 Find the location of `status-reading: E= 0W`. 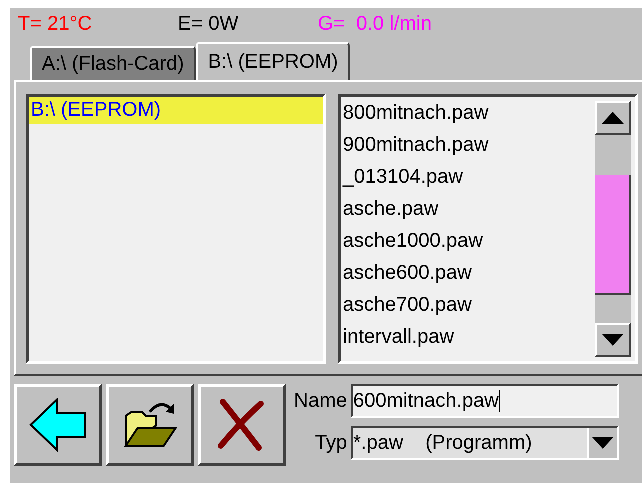

status-reading: E= 0W is located at coordinates (209, 24).